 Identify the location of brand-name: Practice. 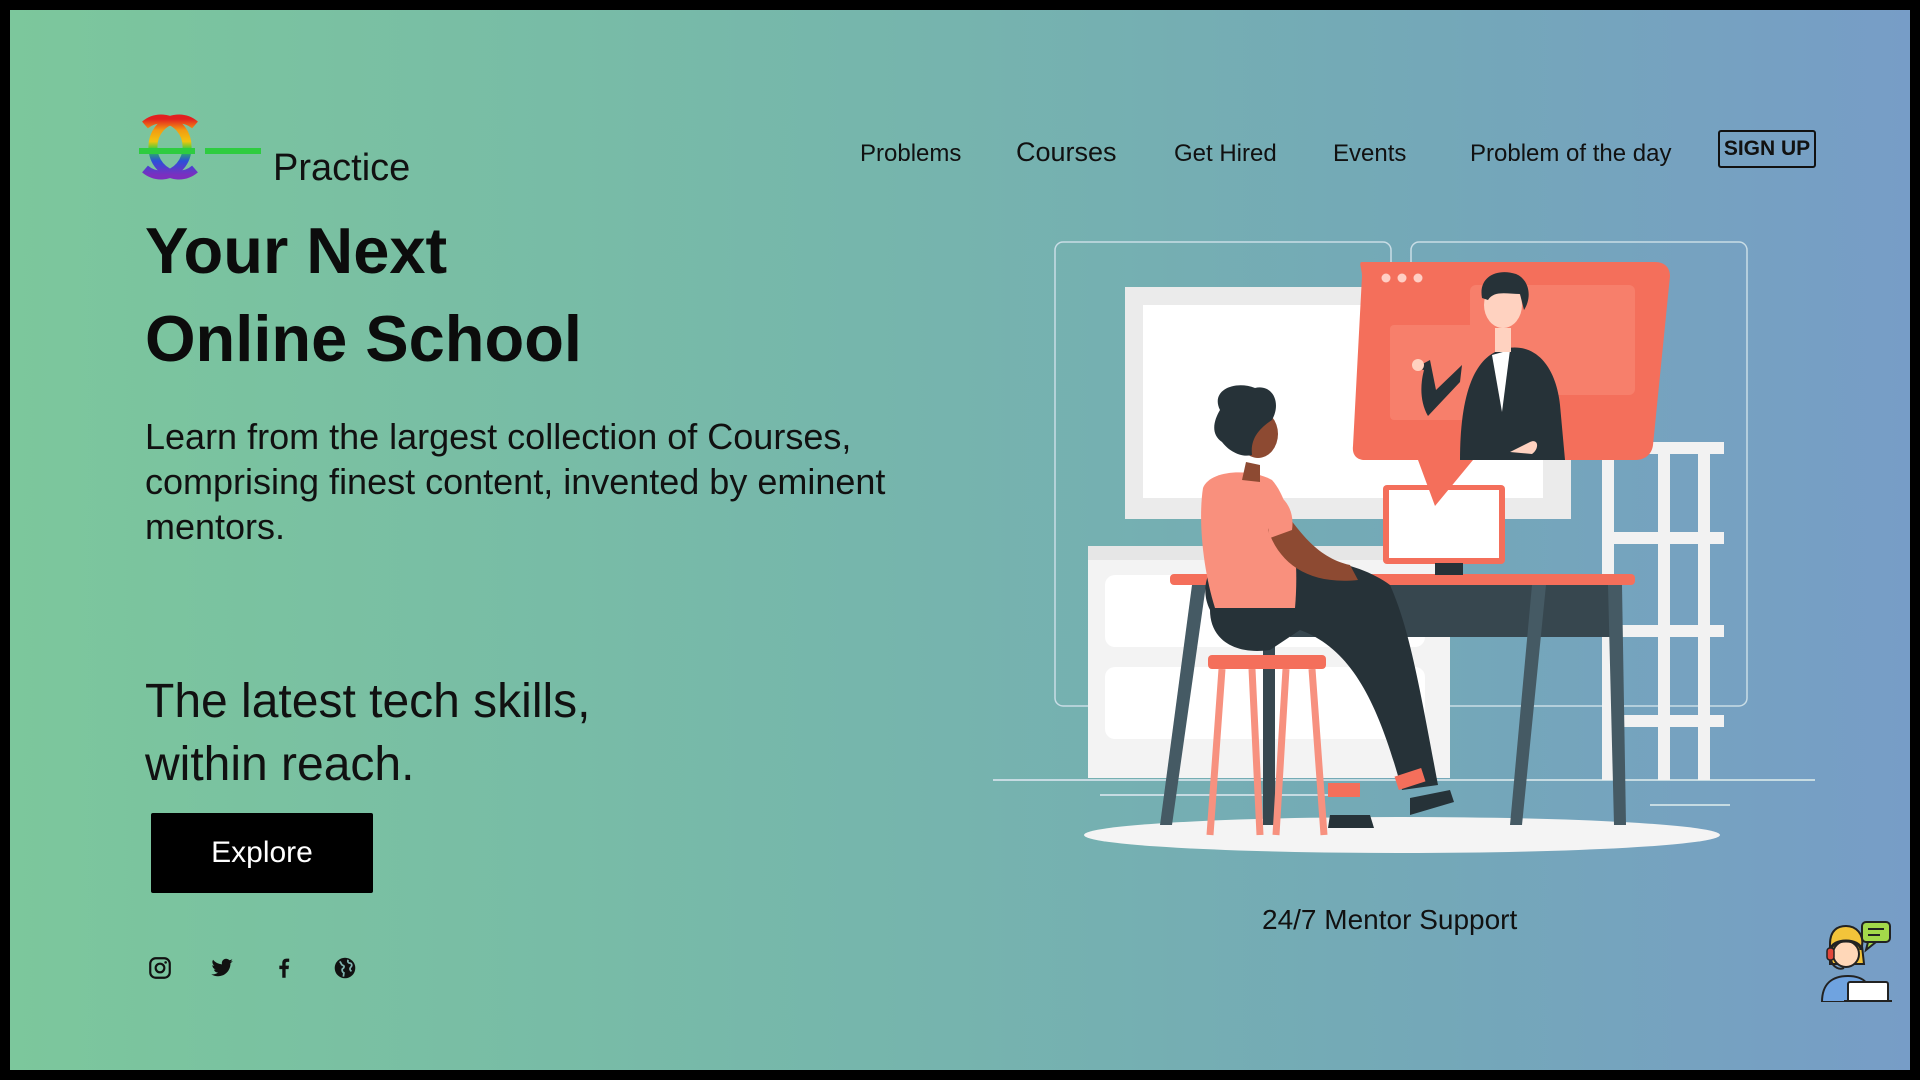
(341, 168).